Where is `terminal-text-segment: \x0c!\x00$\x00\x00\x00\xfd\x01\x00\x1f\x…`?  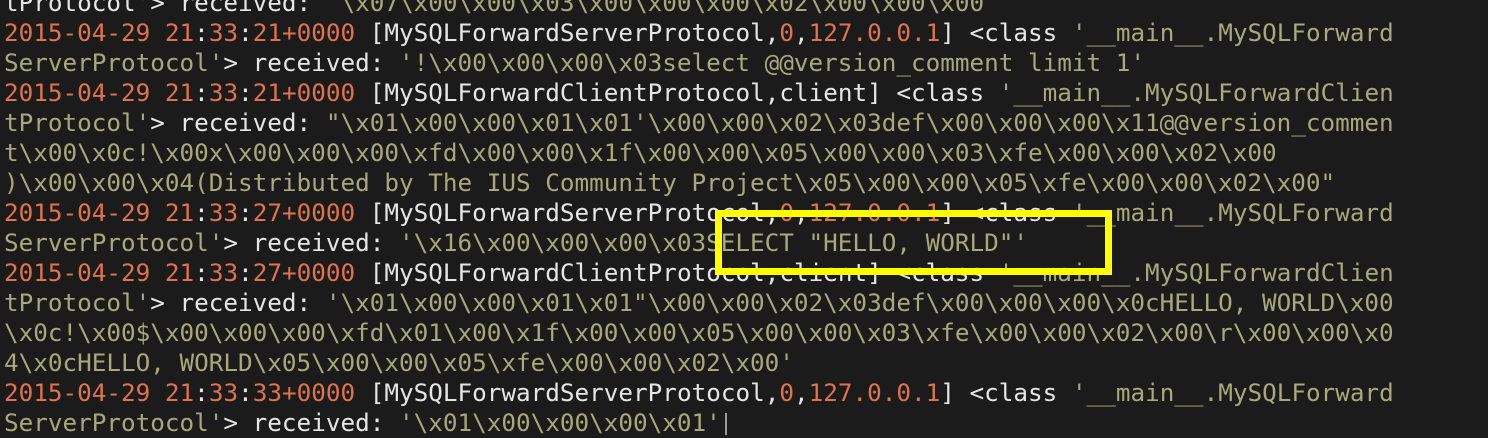 terminal-text-segment: \x0c!\x00$\x00\x00\x00\xfd\x01\x00\x1f\x… is located at coordinates (699, 332).